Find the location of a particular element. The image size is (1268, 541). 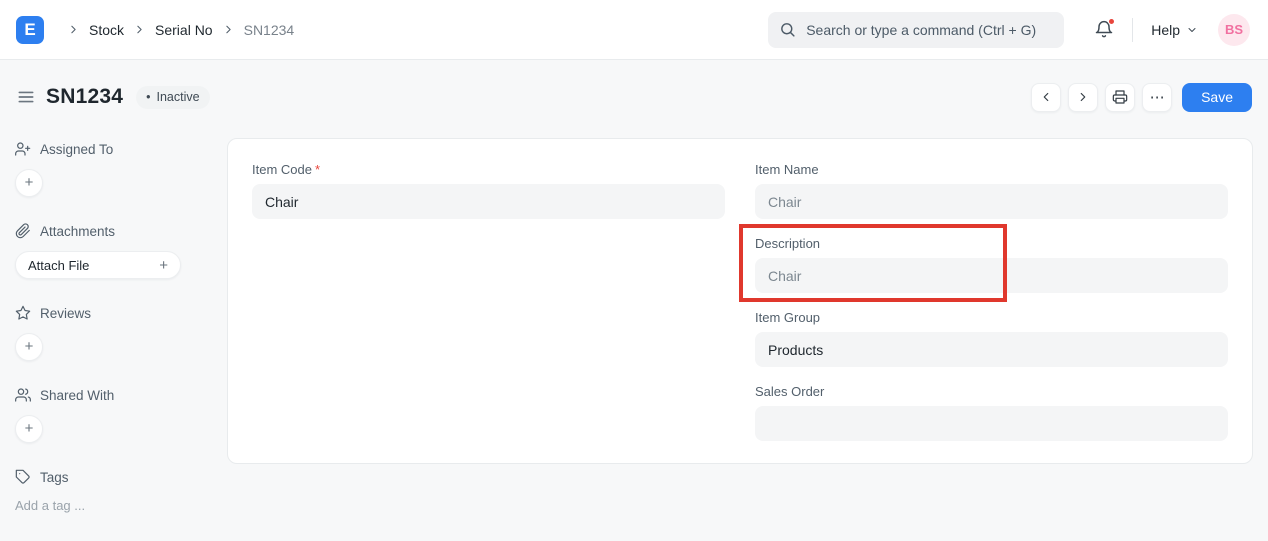

assigned-to-header: Assigned To is located at coordinates (113, 149).